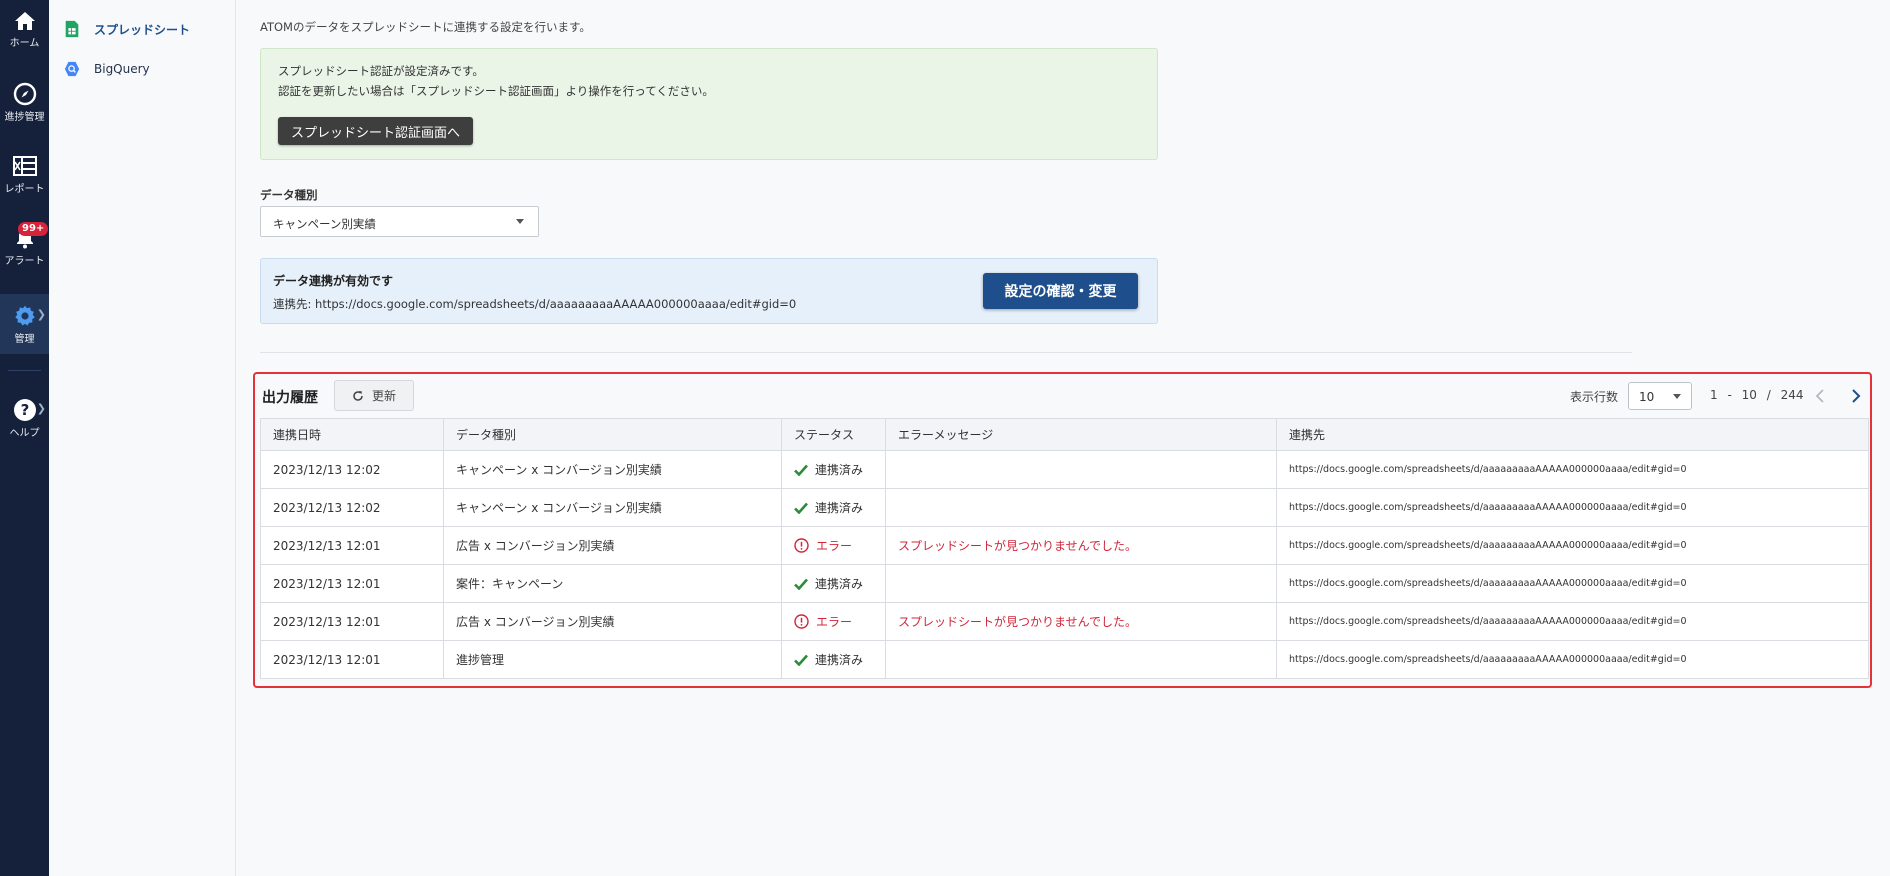 The width and height of the screenshot is (1890, 876). Describe the element at coordinates (1081, 434) in the screenshot. I see `column-header-error: エラーメッセージ` at that location.